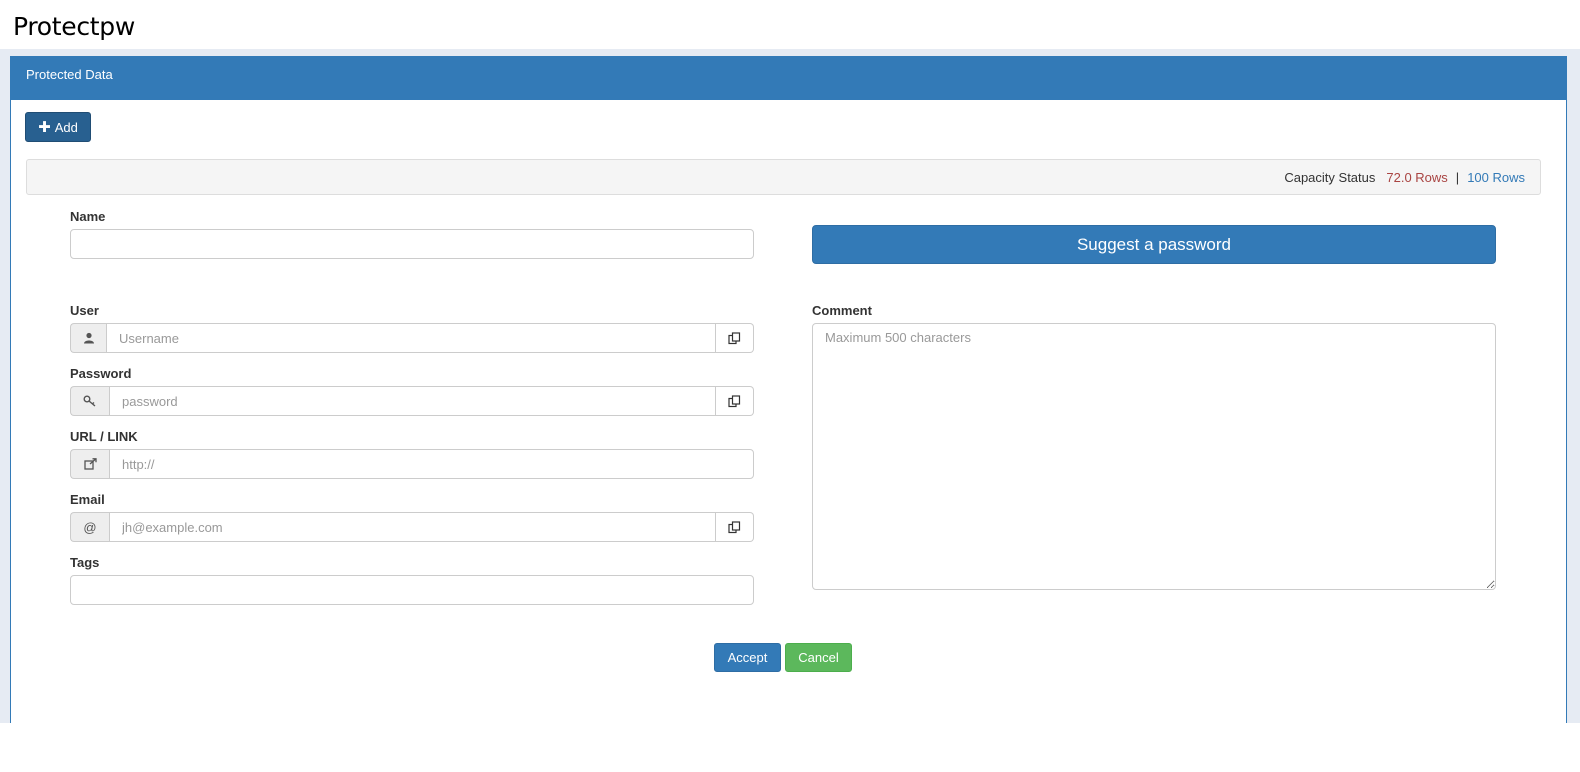  Describe the element at coordinates (101, 373) in the screenshot. I see `password-label: Password` at that location.